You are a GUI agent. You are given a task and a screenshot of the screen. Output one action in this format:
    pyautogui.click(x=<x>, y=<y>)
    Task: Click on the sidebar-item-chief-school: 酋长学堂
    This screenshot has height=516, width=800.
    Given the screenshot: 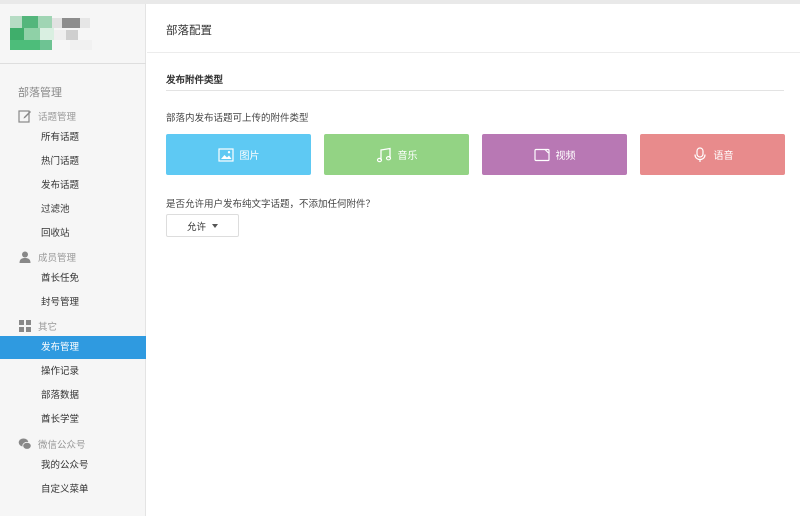 What is the action you would take?
    pyautogui.click(x=73, y=419)
    